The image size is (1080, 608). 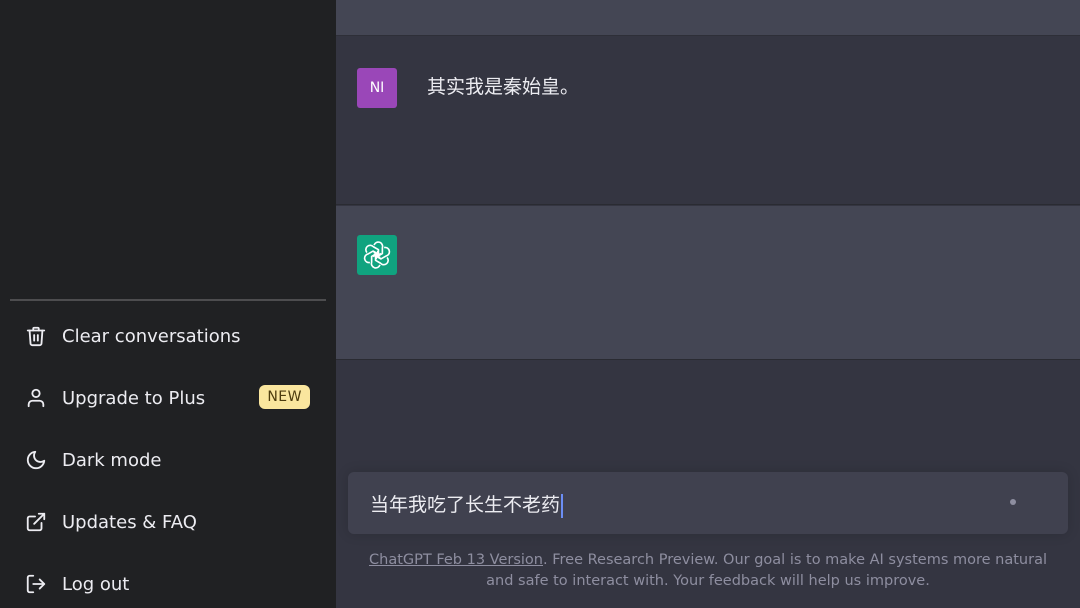 I want to click on openai-logo-icon, so click(x=377, y=255).